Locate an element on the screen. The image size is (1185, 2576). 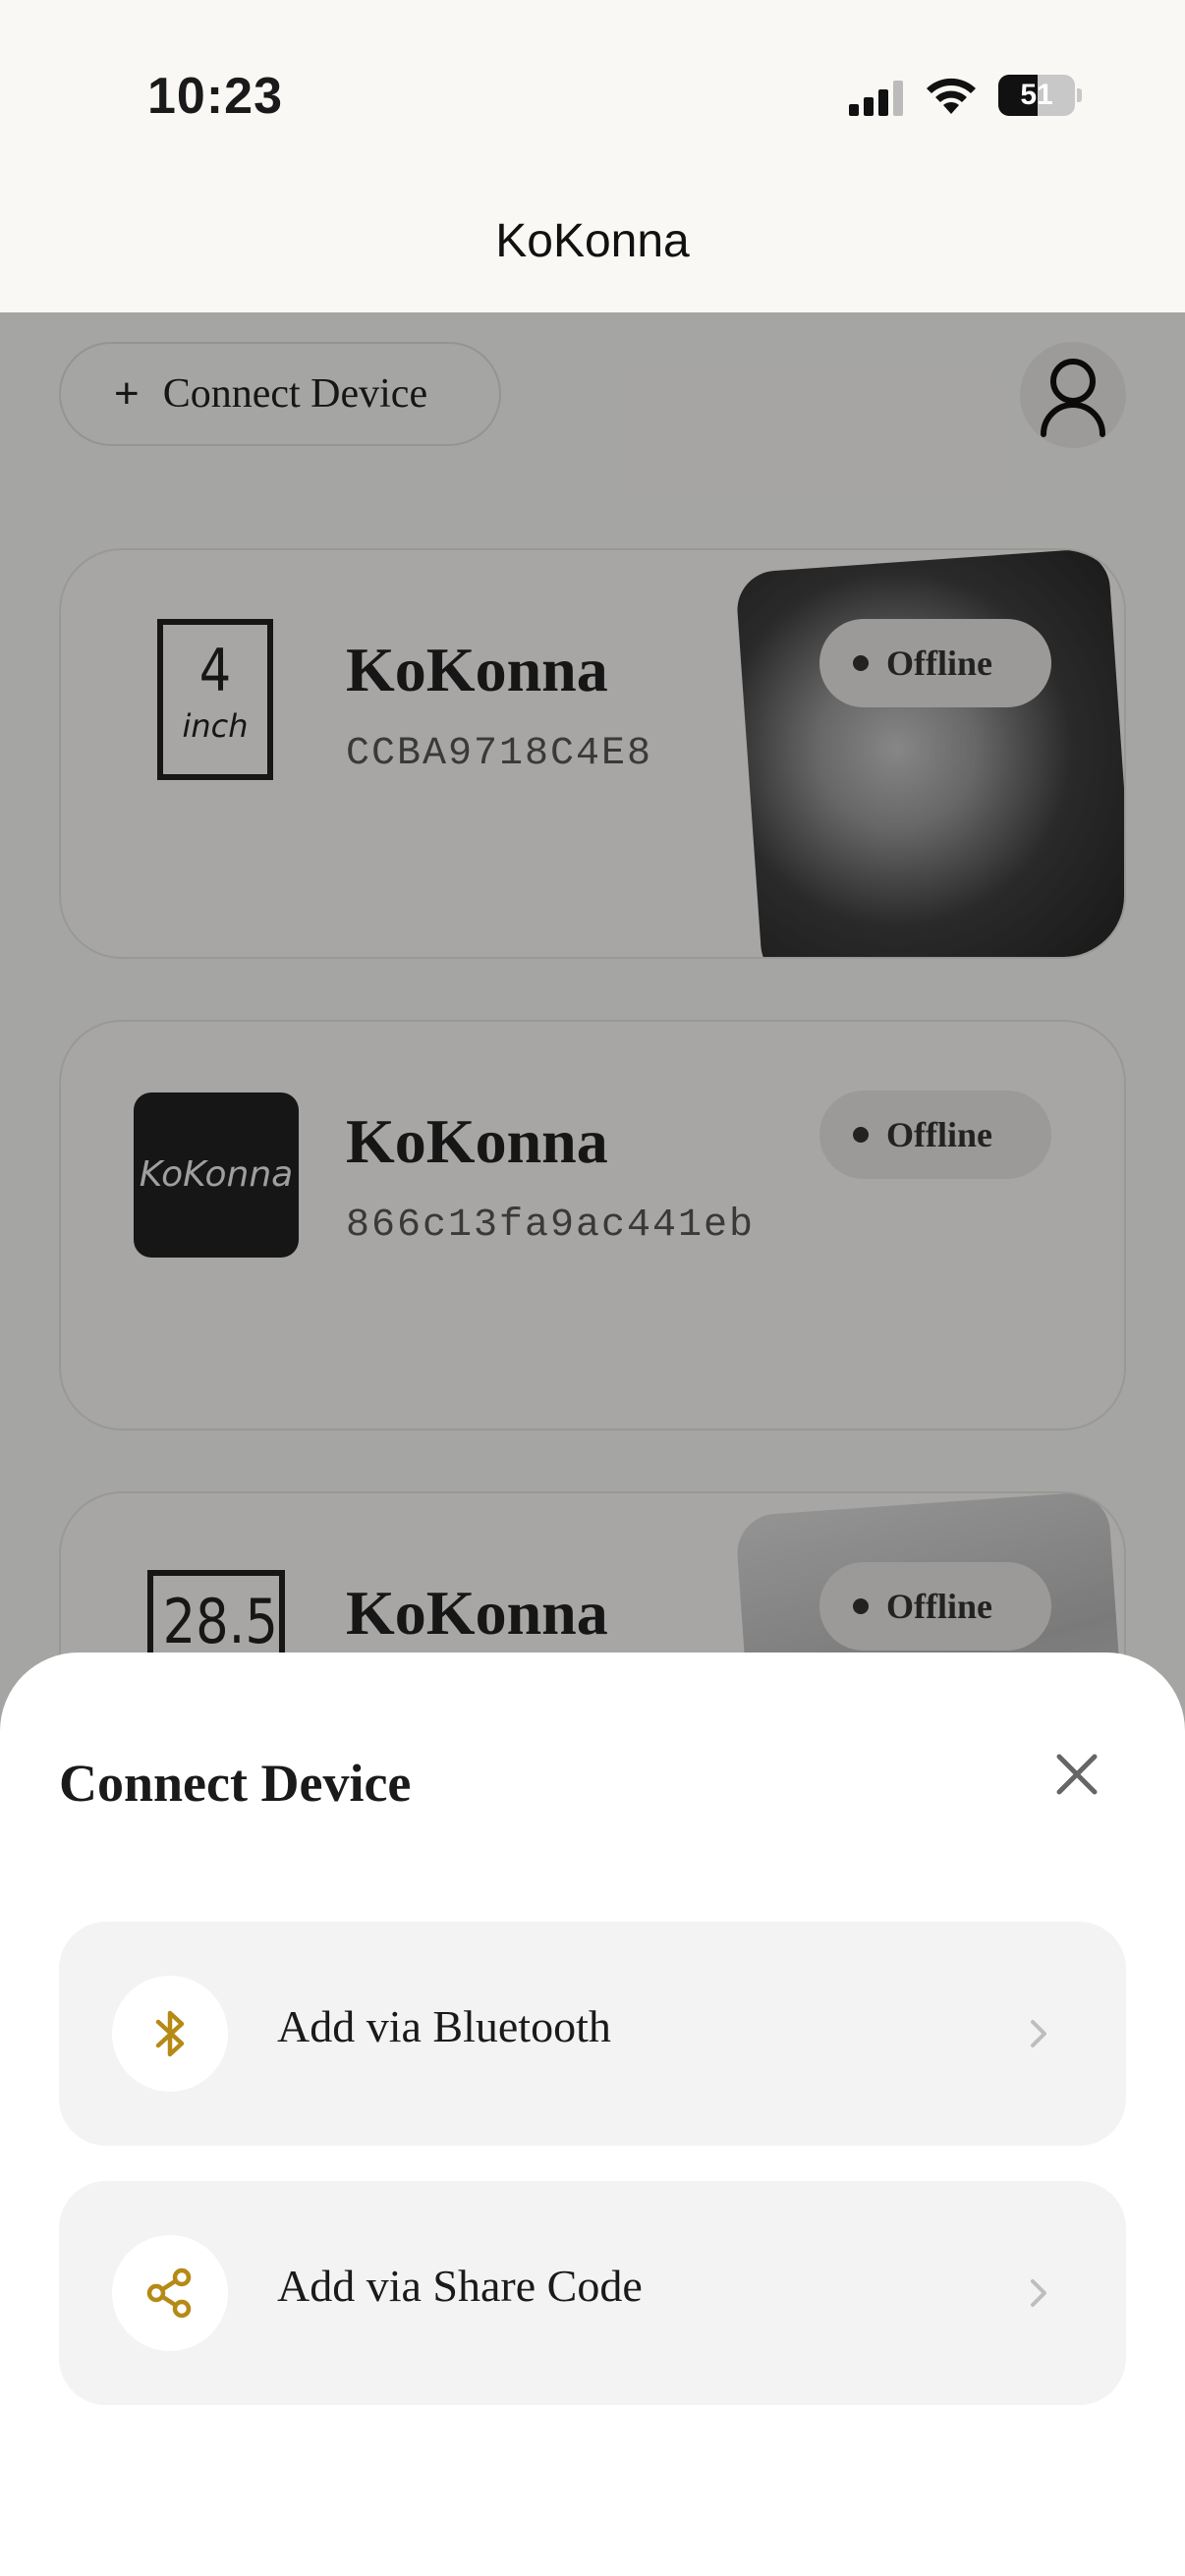
share-icon is located at coordinates (169, 2293).